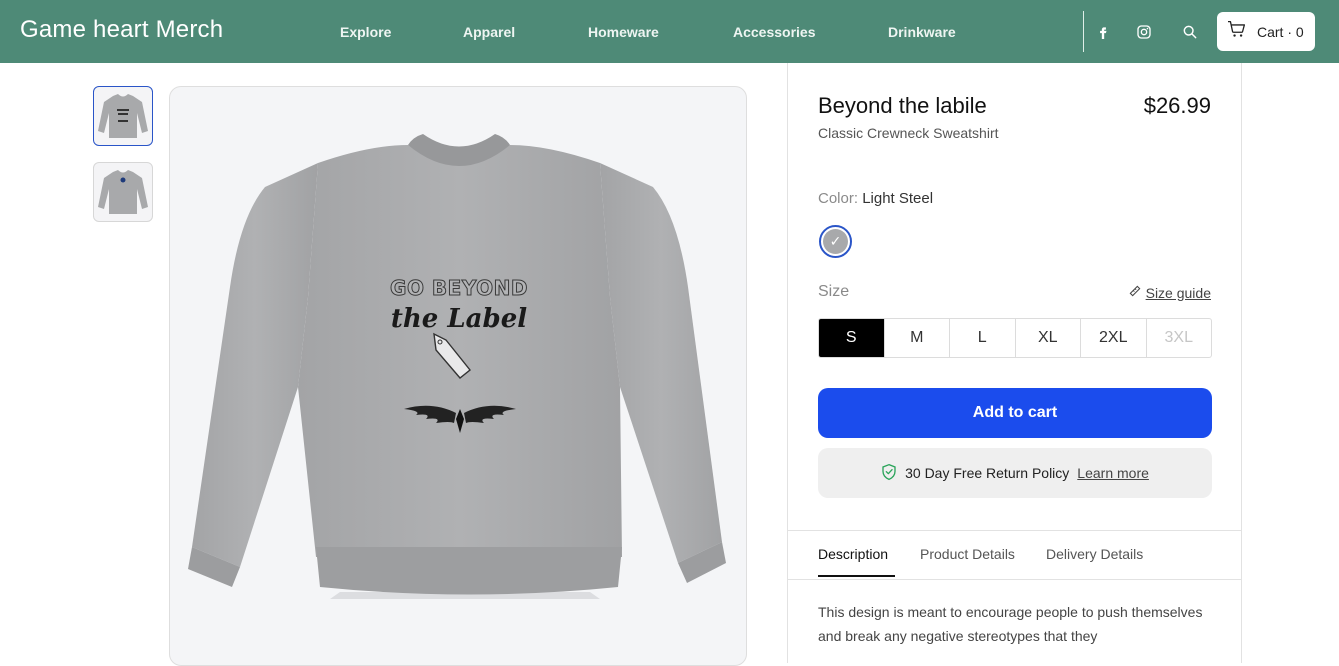  Describe the element at coordinates (834, 291) in the screenshot. I see `size-label: Size` at that location.